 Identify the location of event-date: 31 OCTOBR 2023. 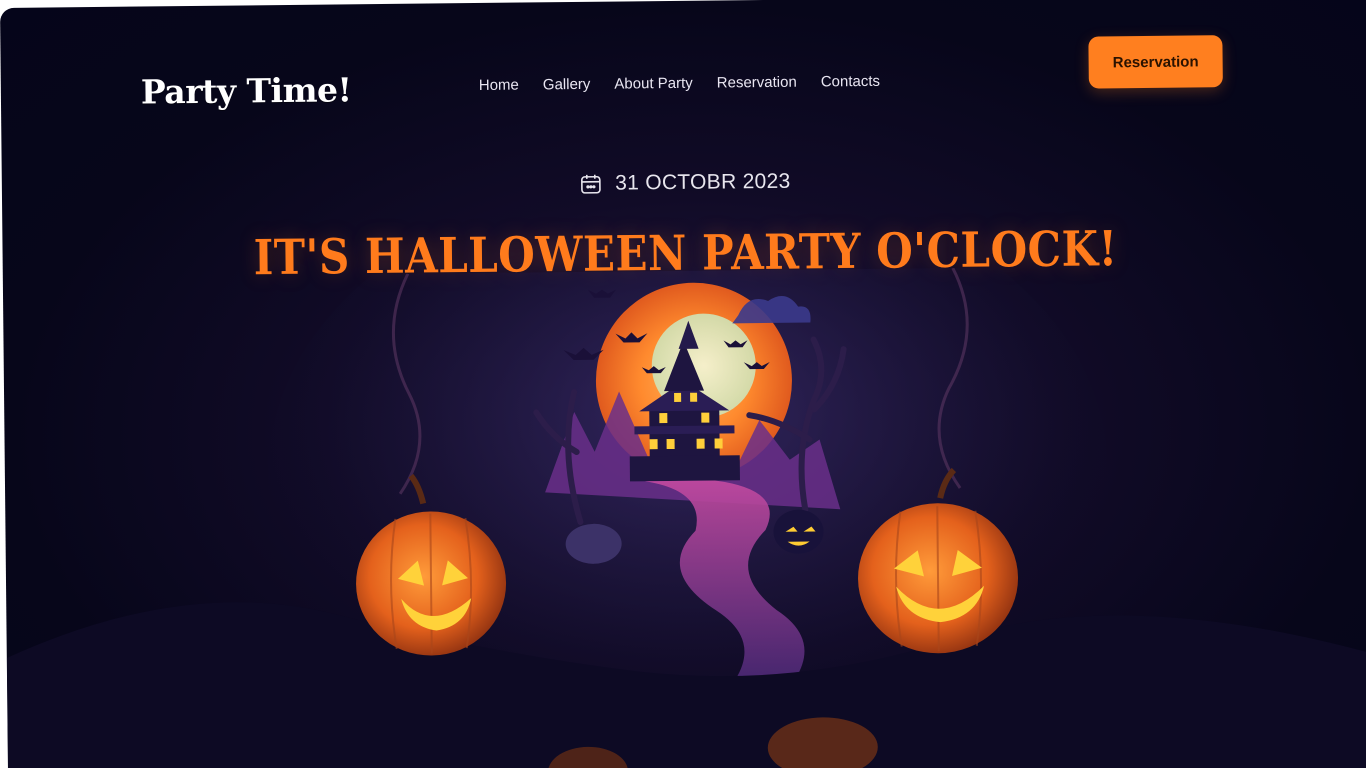
(684, 183).